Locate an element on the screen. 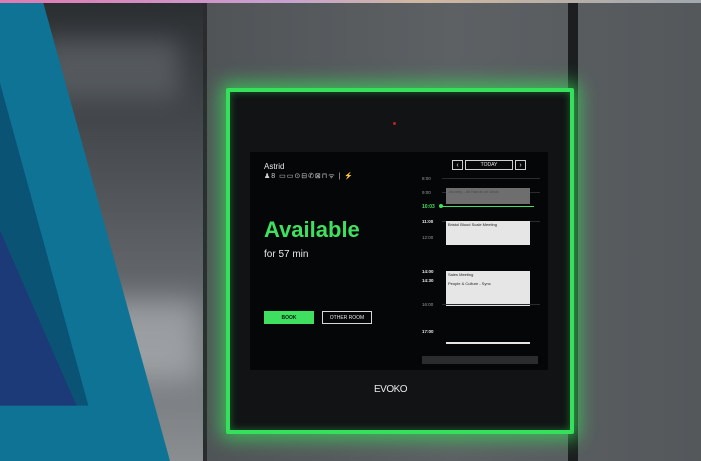  room-name: Astrid is located at coordinates (274, 166).